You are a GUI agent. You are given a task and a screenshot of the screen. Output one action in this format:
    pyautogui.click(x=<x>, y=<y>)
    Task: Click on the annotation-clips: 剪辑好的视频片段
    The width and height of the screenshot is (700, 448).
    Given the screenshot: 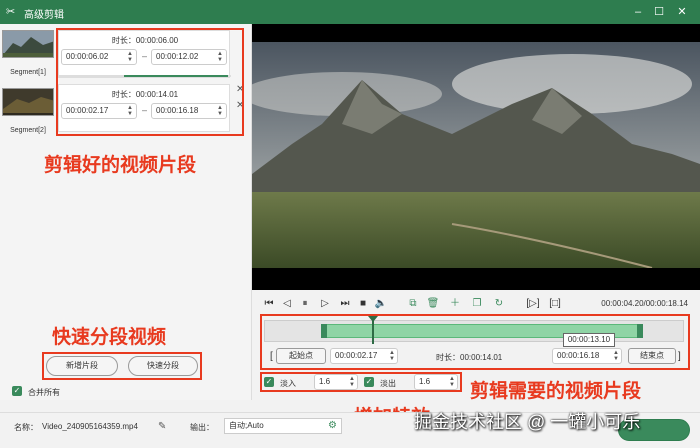 What is the action you would take?
    pyautogui.click(x=120, y=165)
    